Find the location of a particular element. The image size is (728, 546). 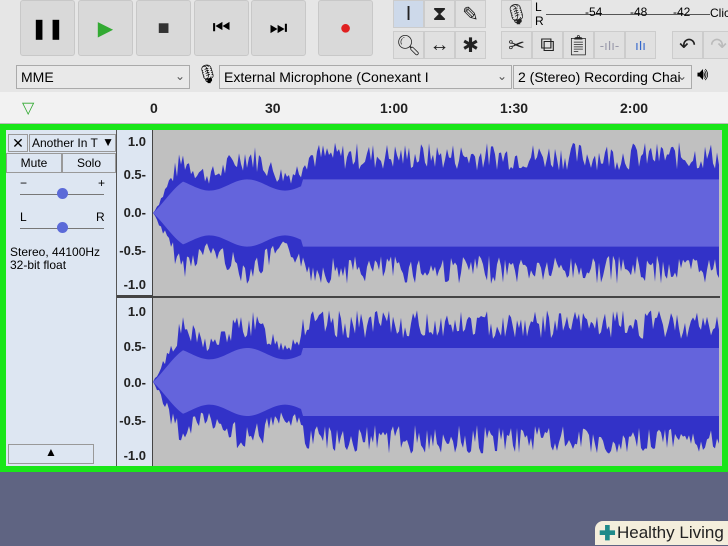

input-device-value: External Microphone (Conexant I is located at coordinates (326, 77).